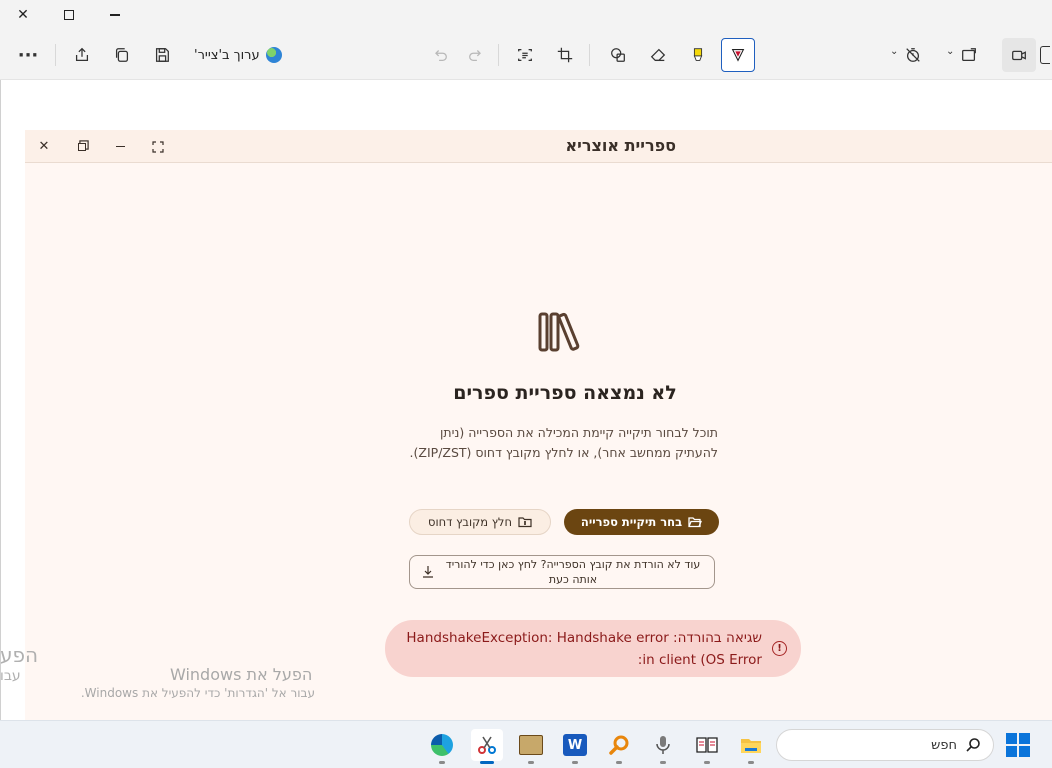  Describe the element at coordinates (618, 55) in the screenshot. I see `shapes-icon` at that location.